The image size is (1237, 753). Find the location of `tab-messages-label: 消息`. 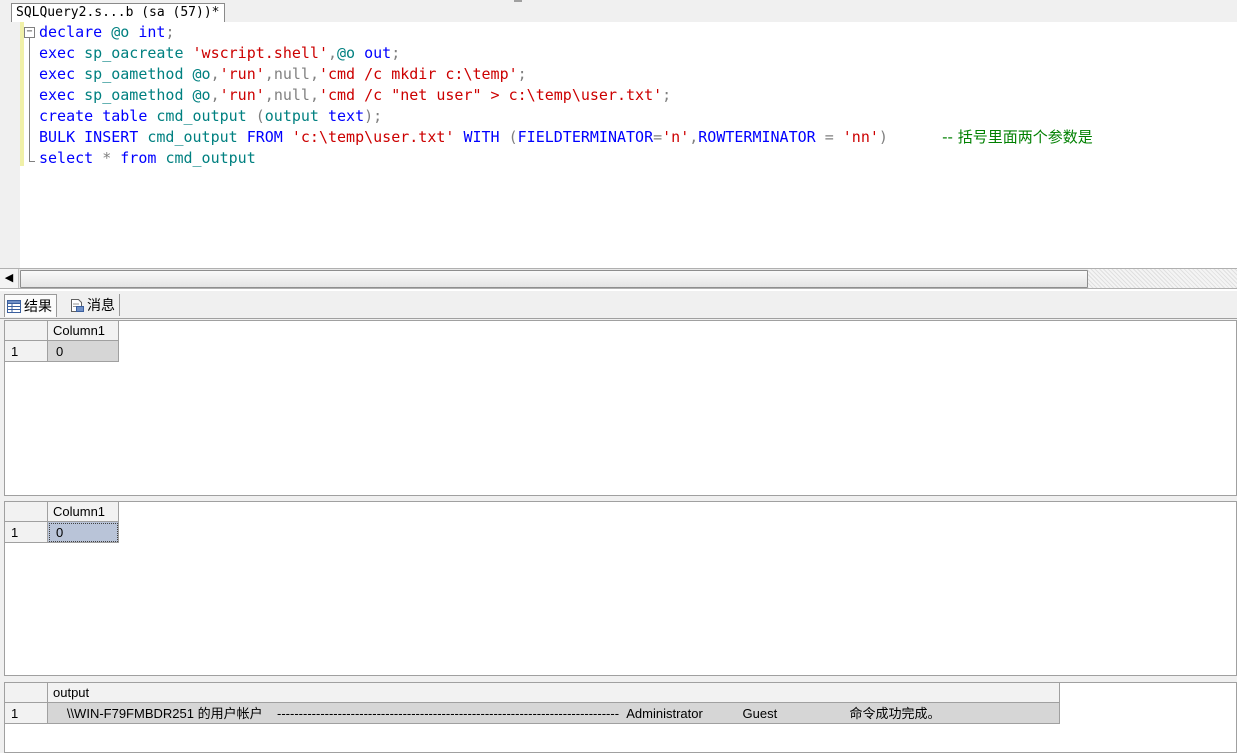

tab-messages-label: 消息 is located at coordinates (101, 305).